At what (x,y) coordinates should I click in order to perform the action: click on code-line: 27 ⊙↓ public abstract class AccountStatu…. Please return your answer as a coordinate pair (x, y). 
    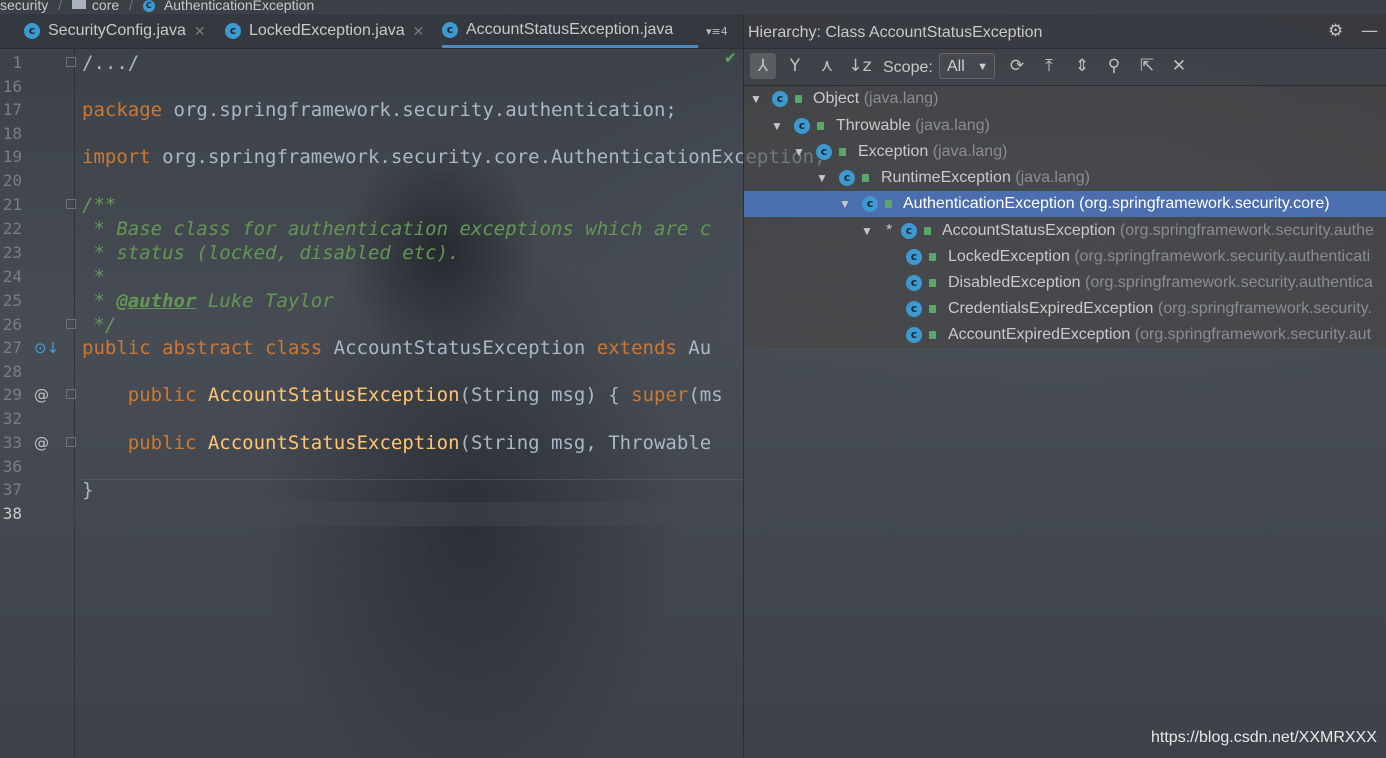
    Looking at the image, I should click on (371, 348).